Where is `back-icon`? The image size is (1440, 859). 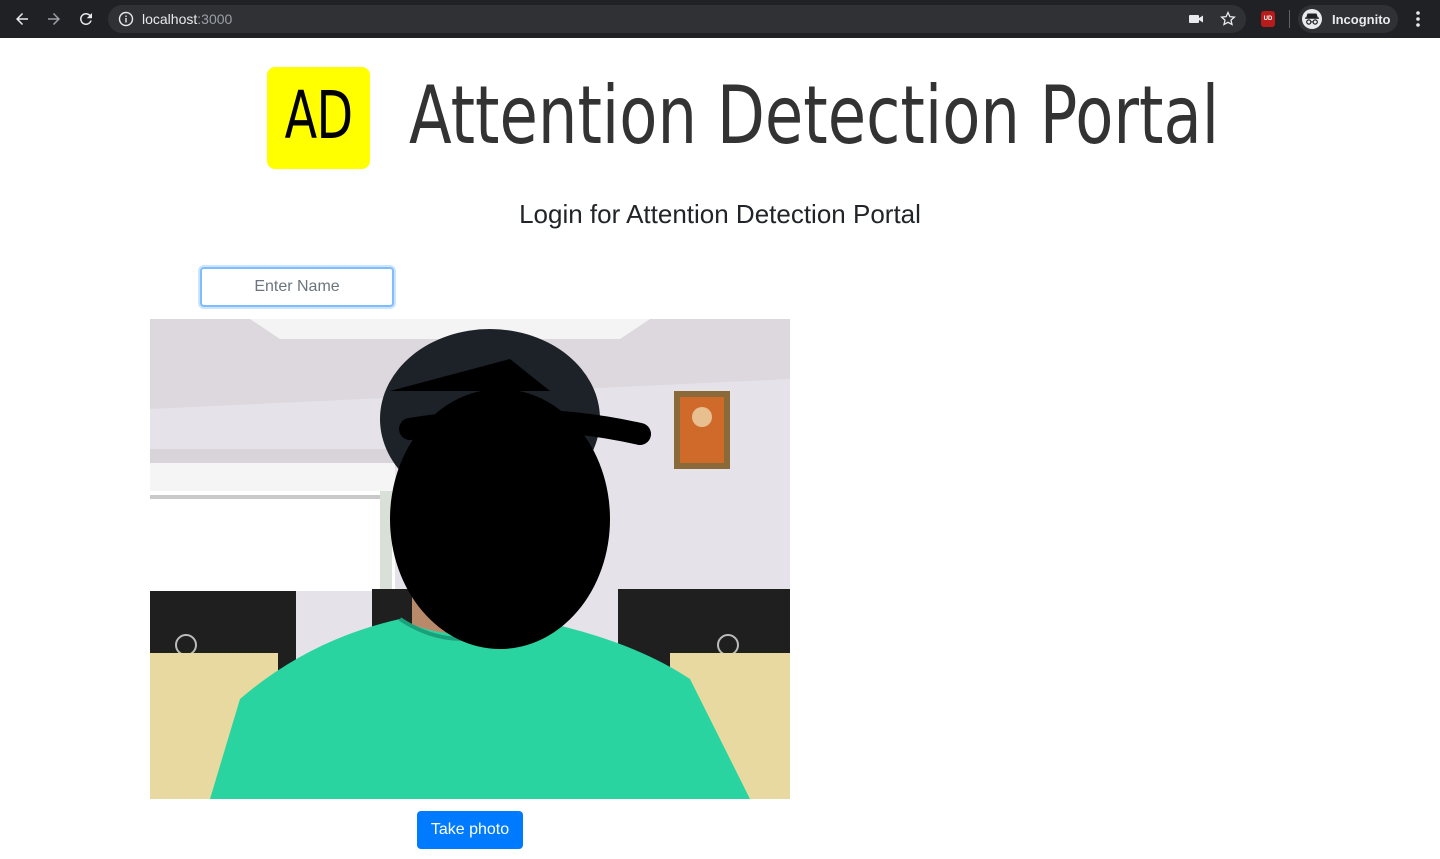
back-icon is located at coordinates (22, 19).